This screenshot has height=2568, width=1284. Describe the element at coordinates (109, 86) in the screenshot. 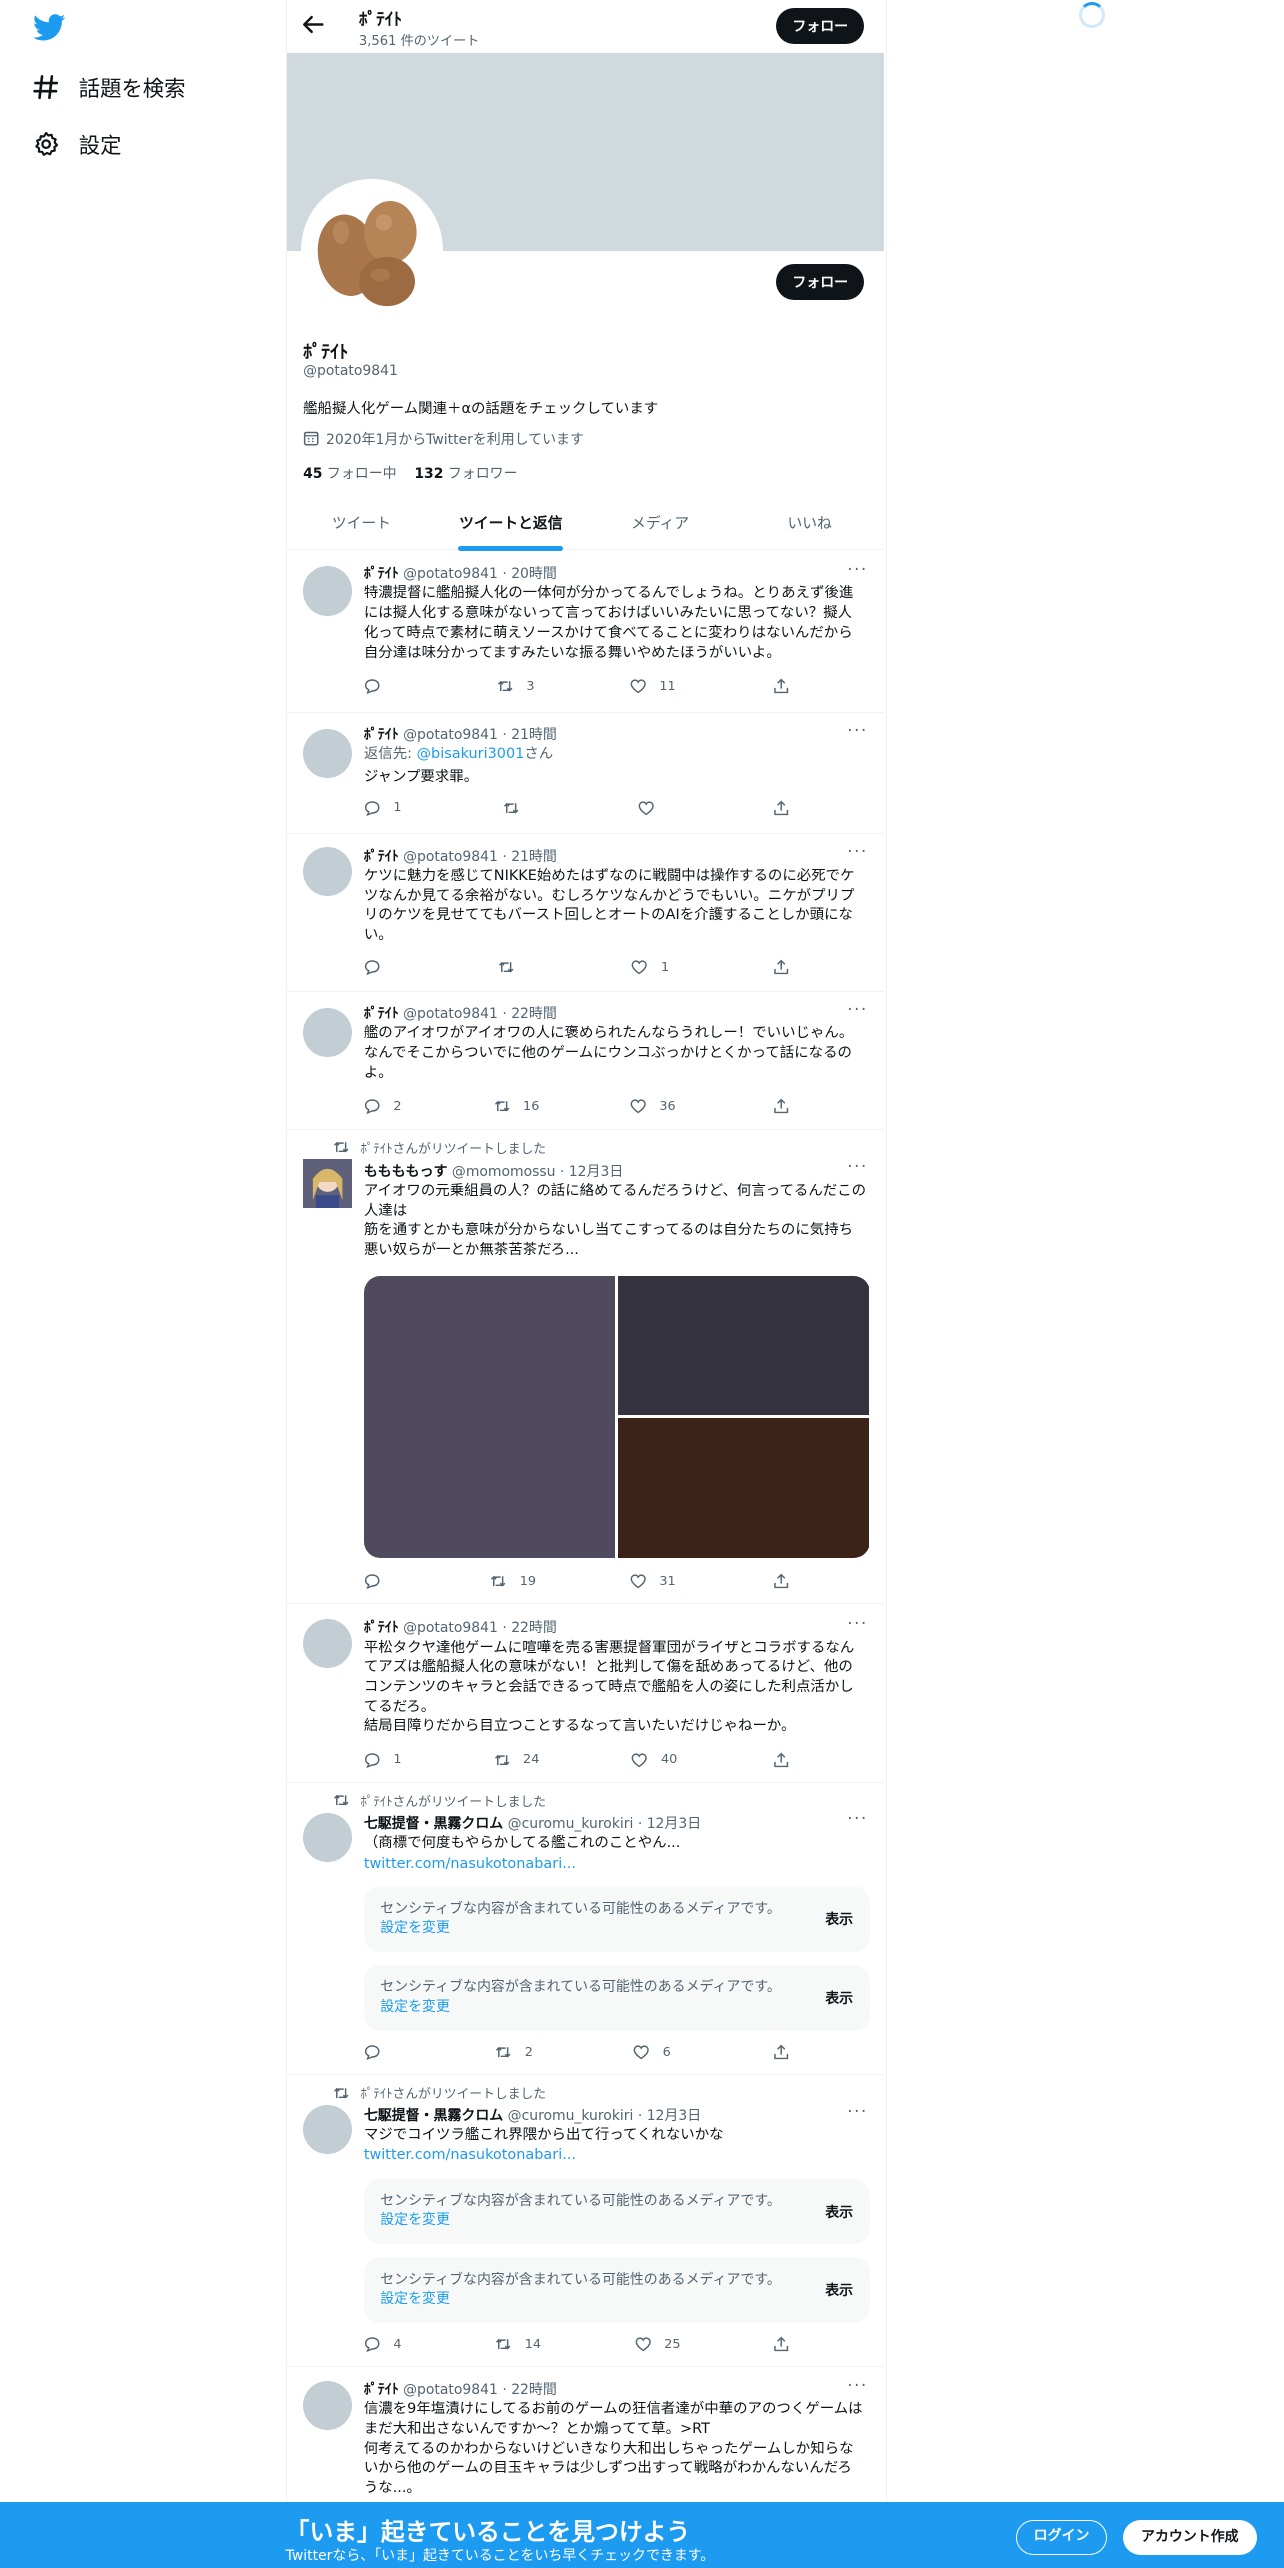

I see `nav-explore: 話題を検索` at that location.